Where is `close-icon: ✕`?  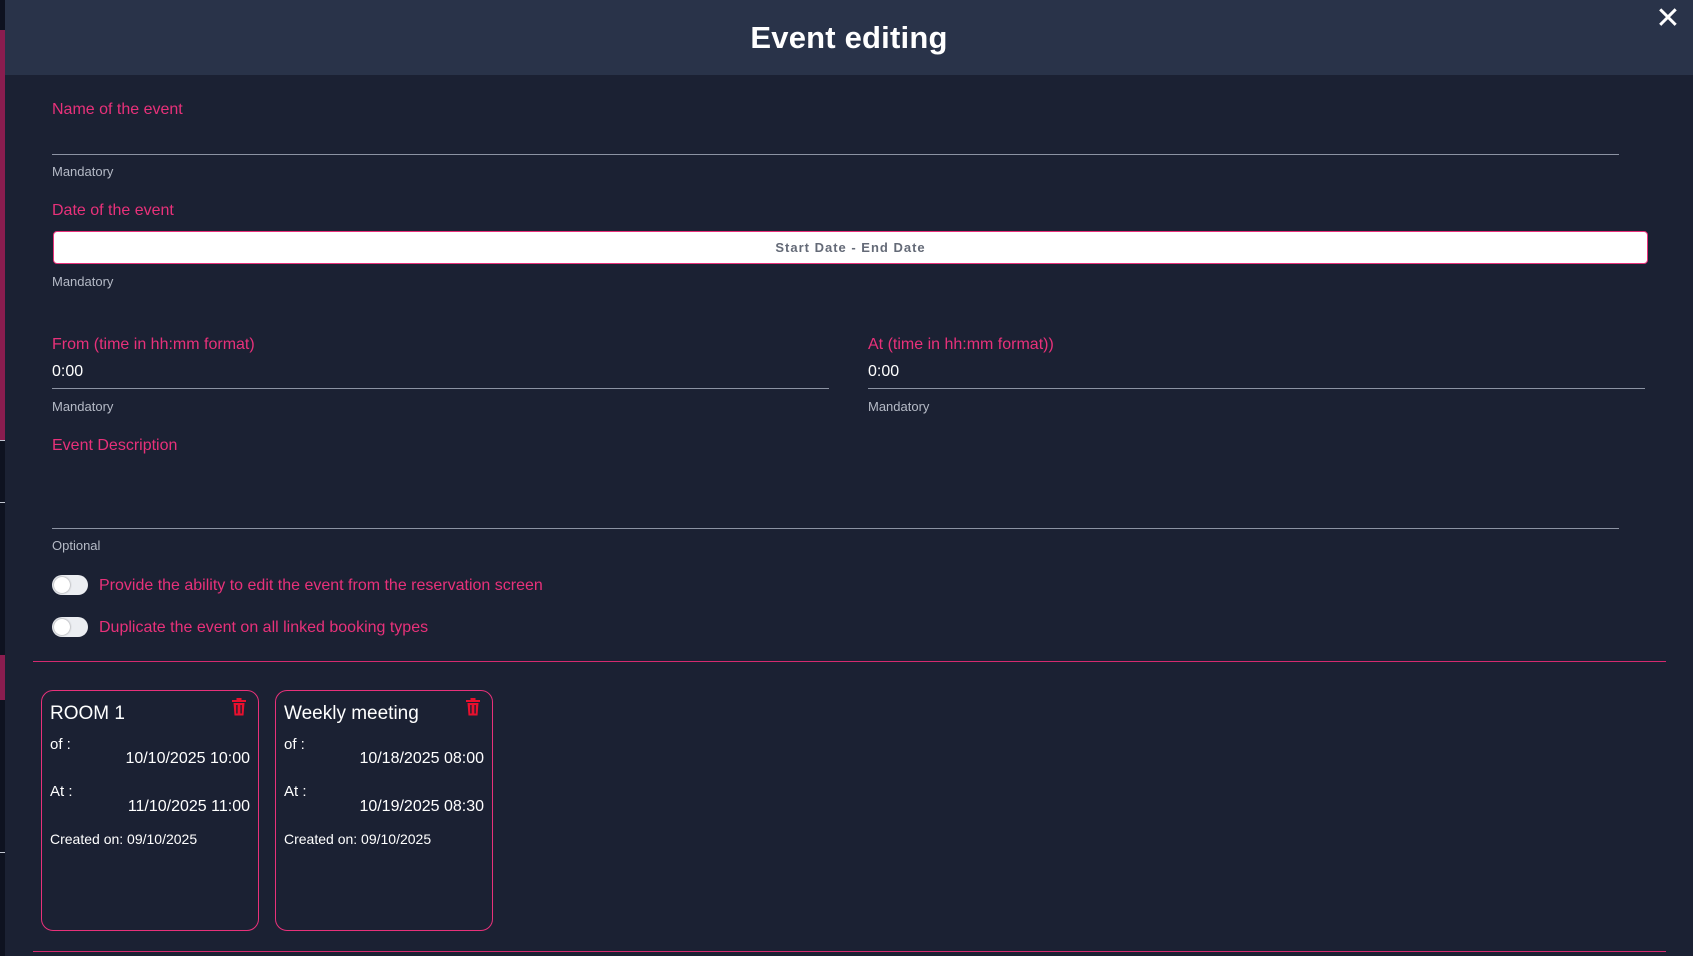 close-icon: ✕ is located at coordinates (1668, 19).